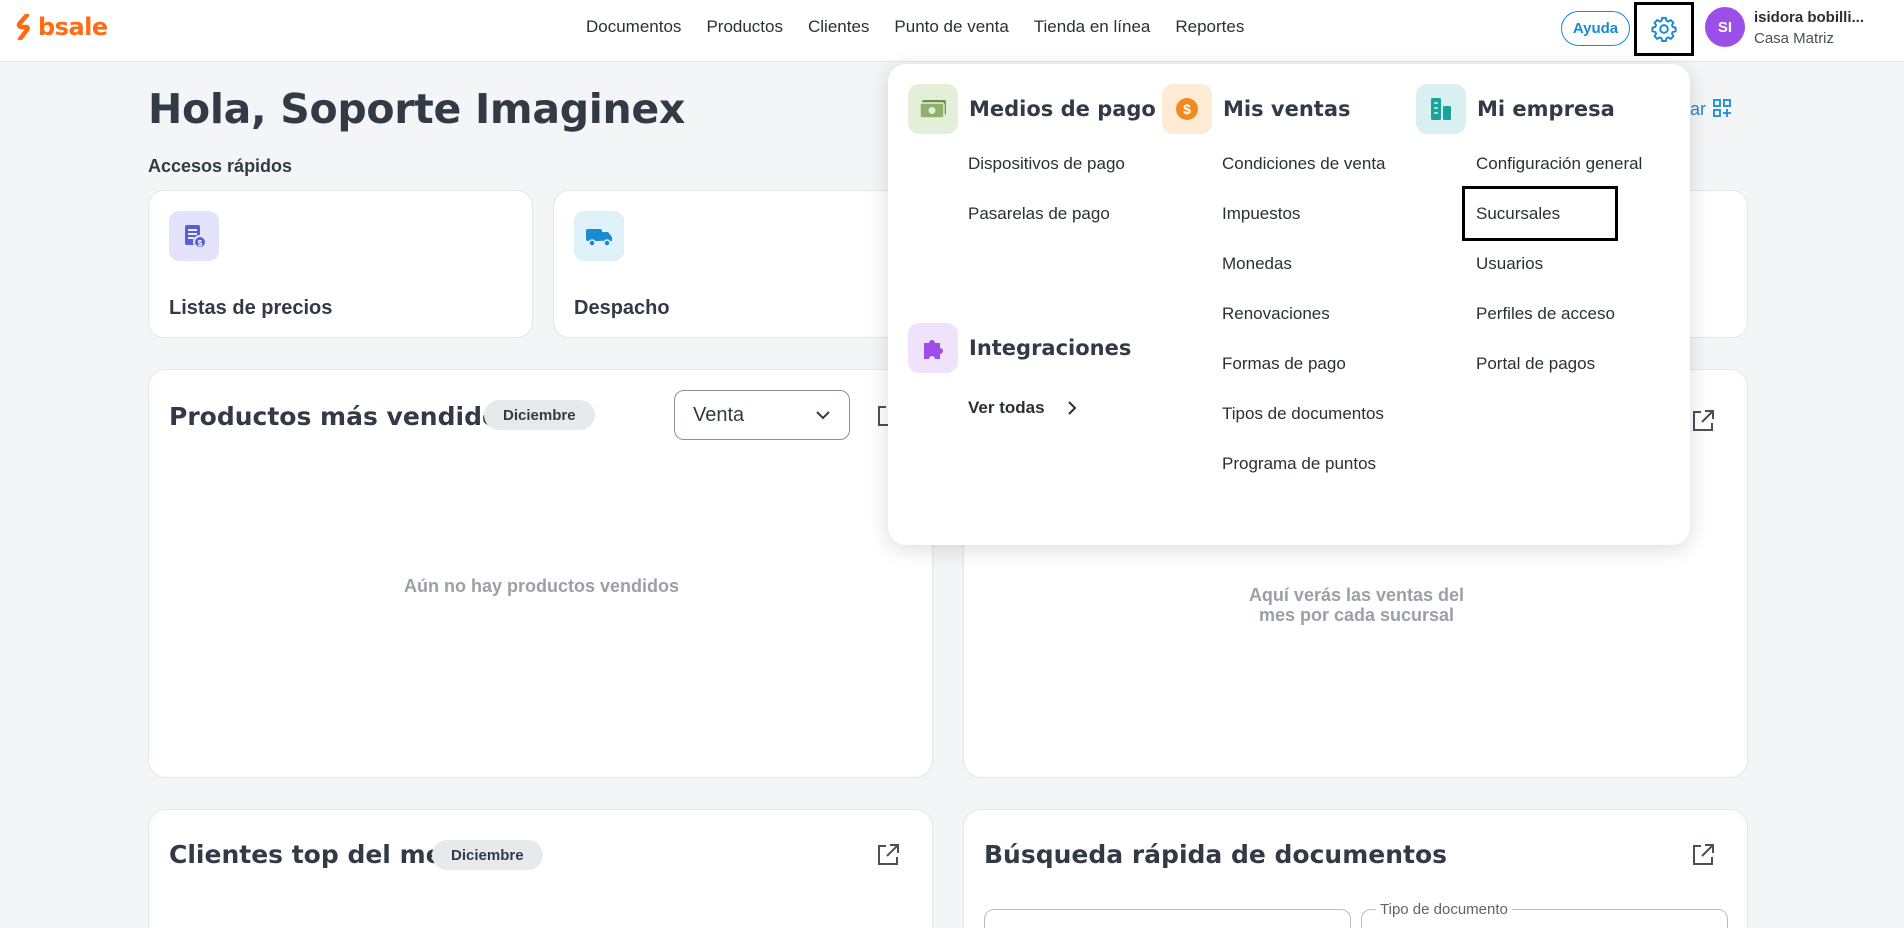  I want to click on quick-card-dispatch: Despacho, so click(743, 264).